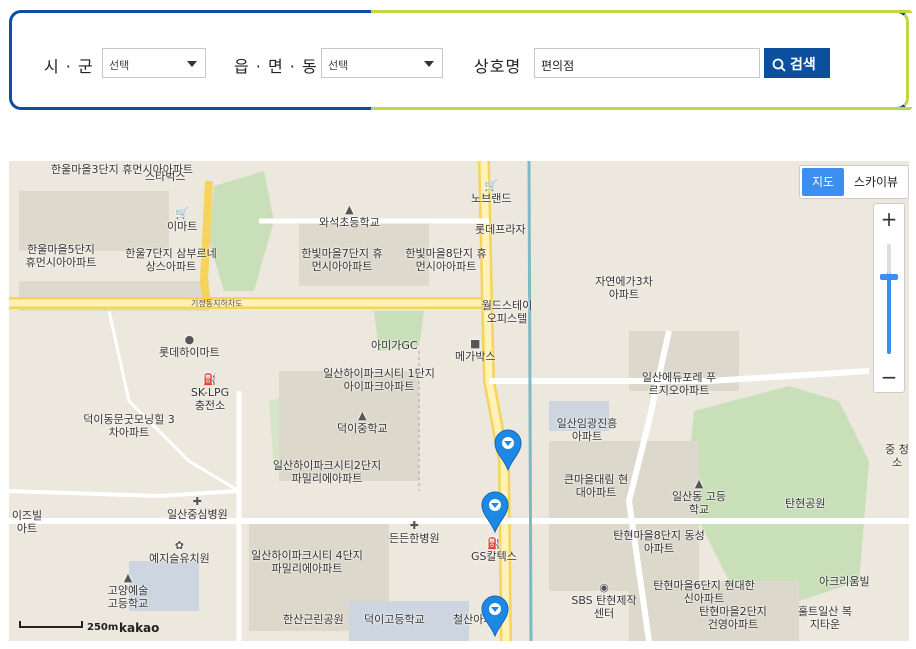 The image size is (916, 649). What do you see at coordinates (889, 259) in the screenshot?
I see `zoom-slider-track-upper` at bounding box center [889, 259].